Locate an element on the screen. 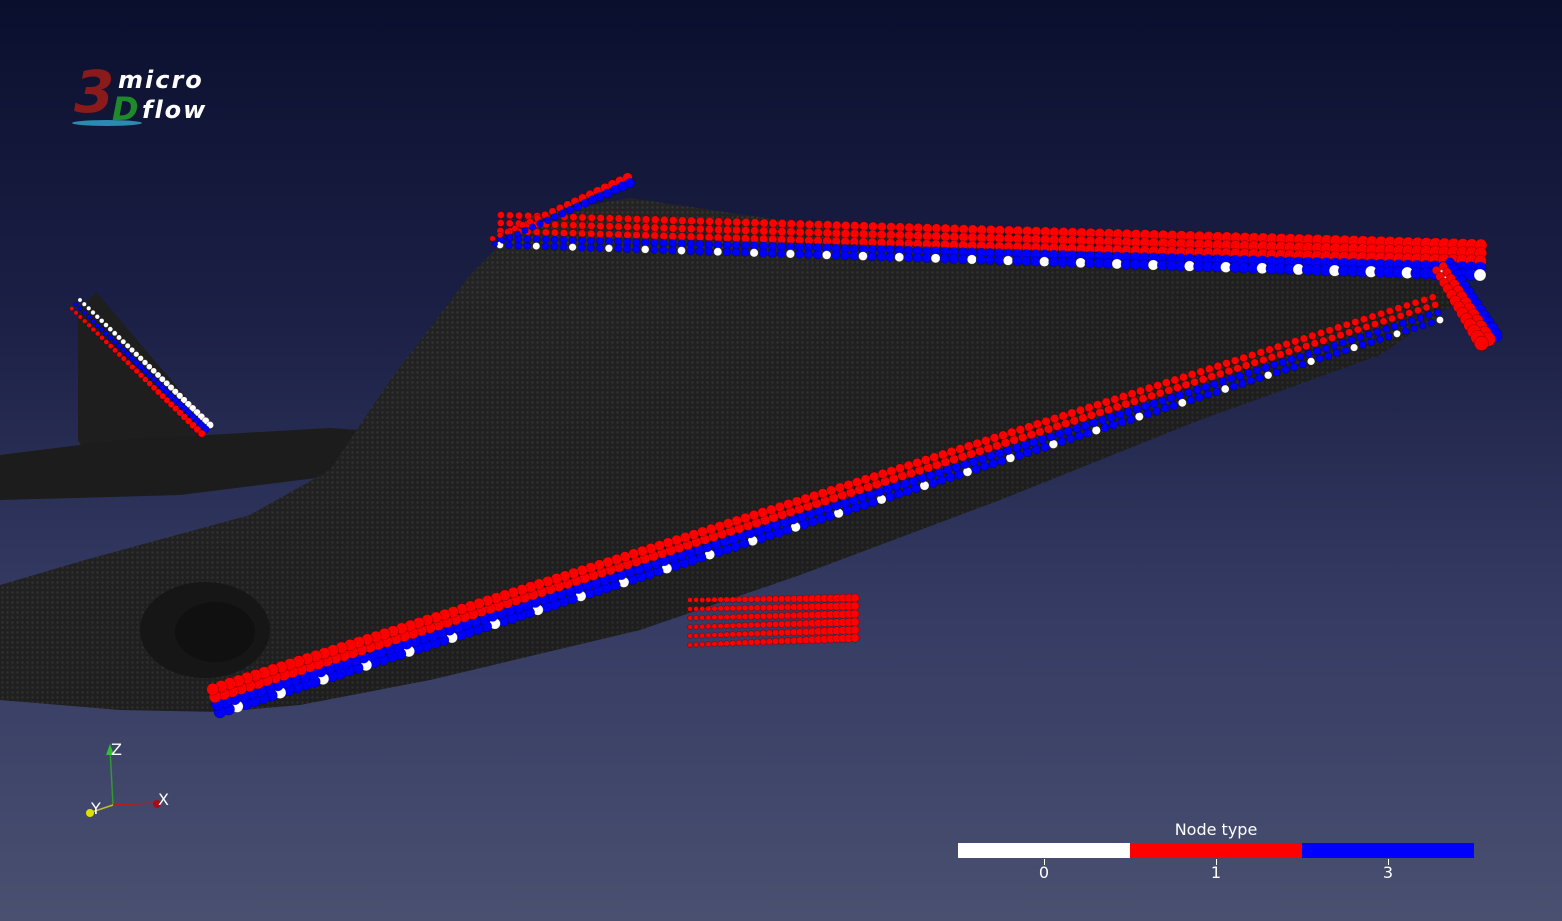  legend-color-bar is located at coordinates (1216, 850).